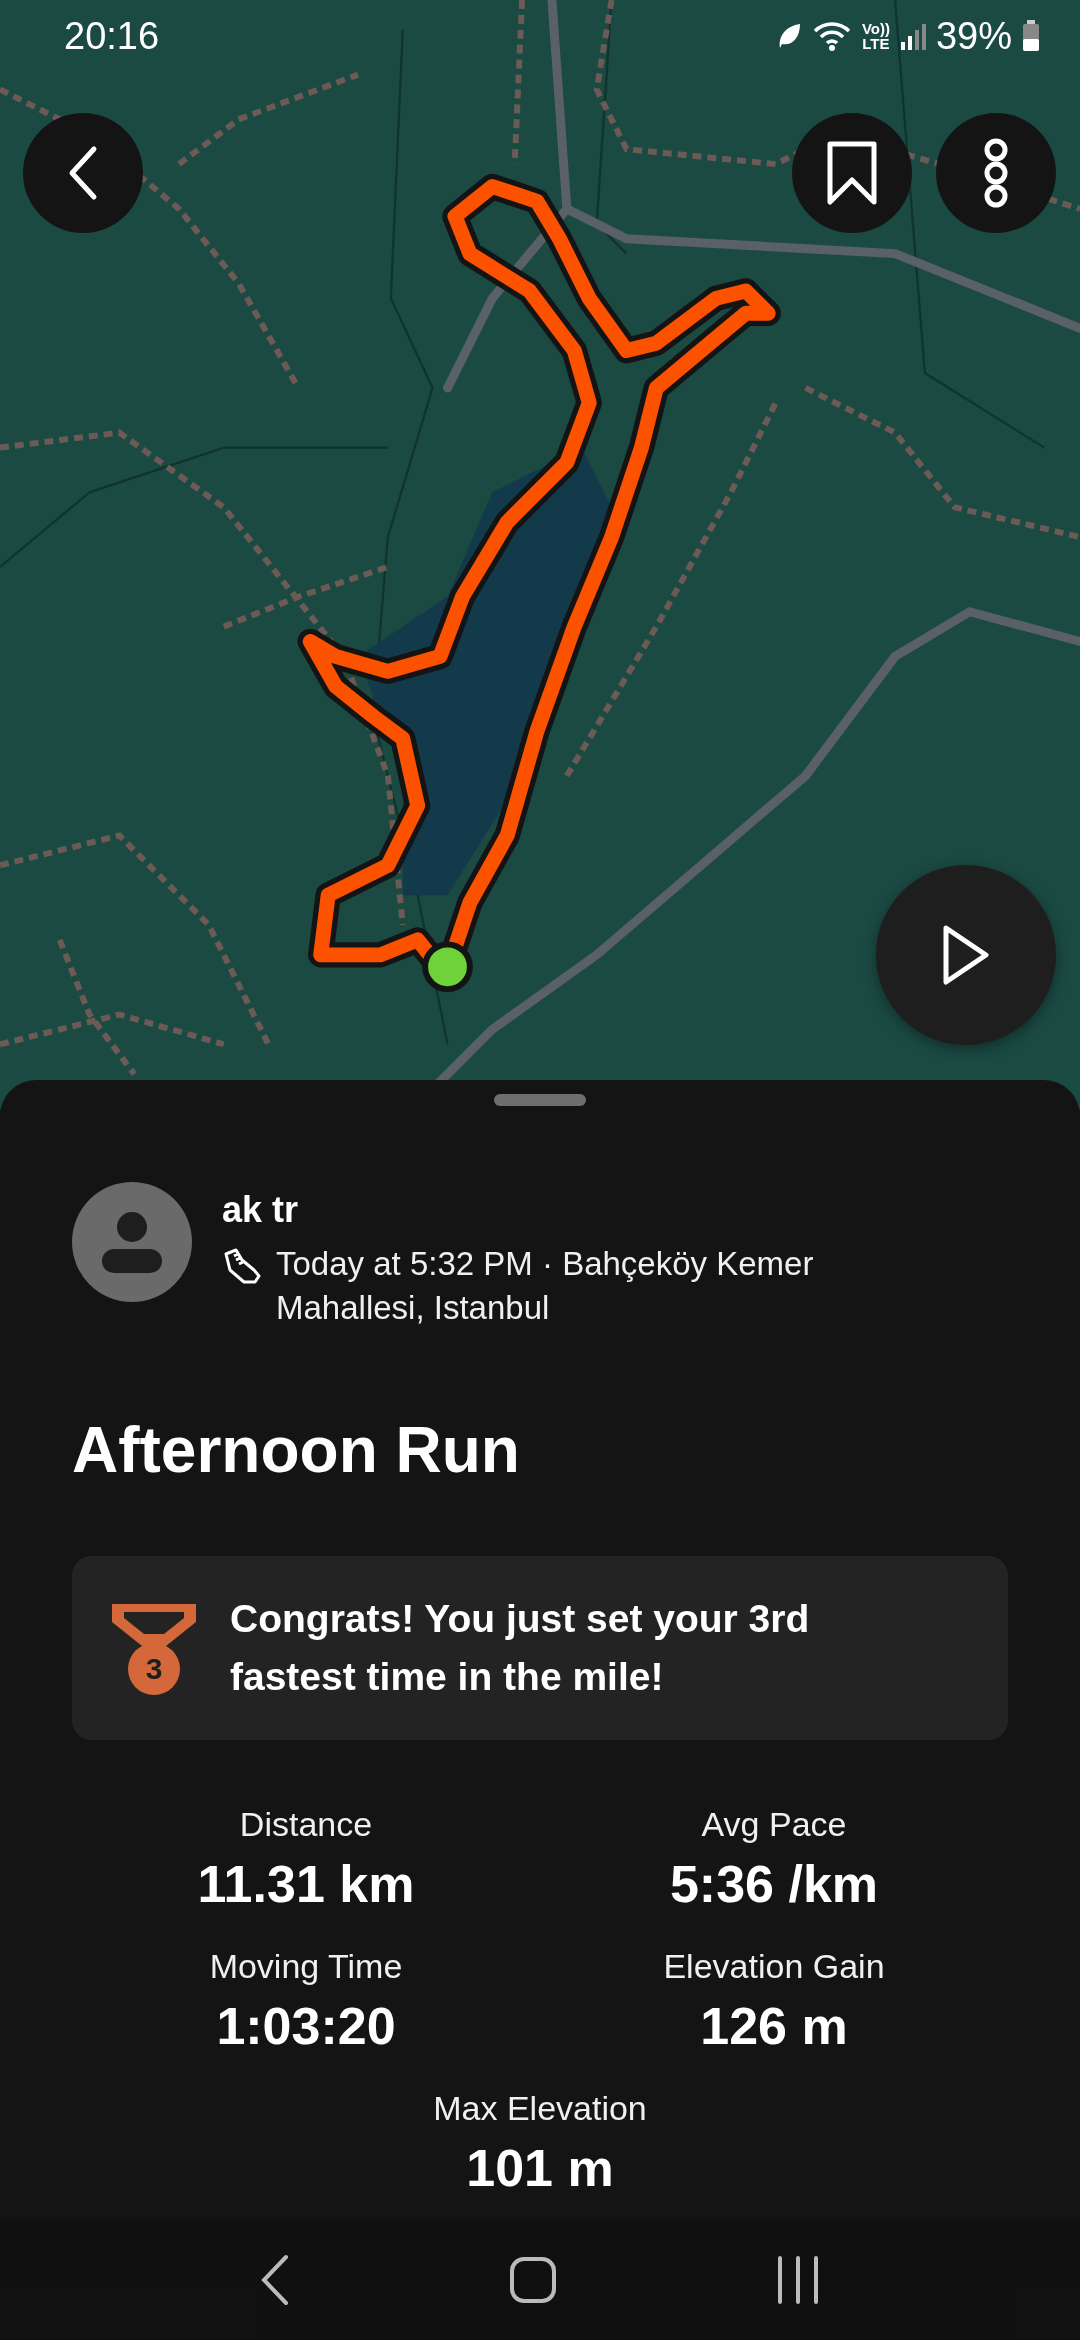 The image size is (1080, 2340). I want to click on stat-label: Moving Time, so click(306, 1966).